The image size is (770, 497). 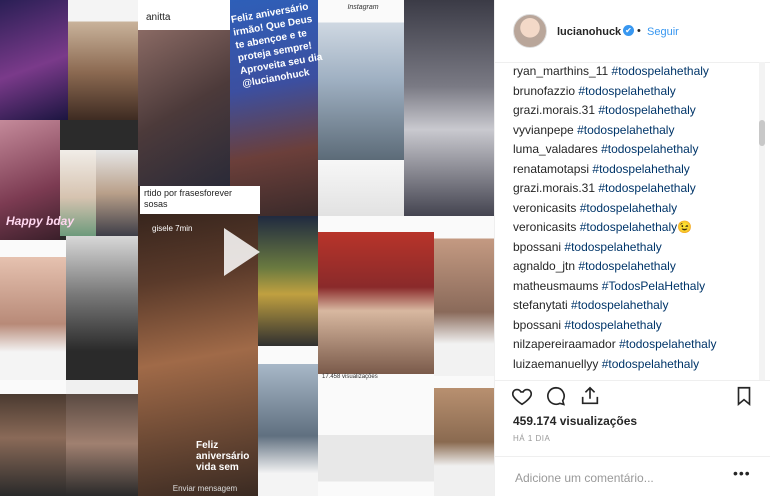 I want to click on comment-input, so click(x=620, y=478).